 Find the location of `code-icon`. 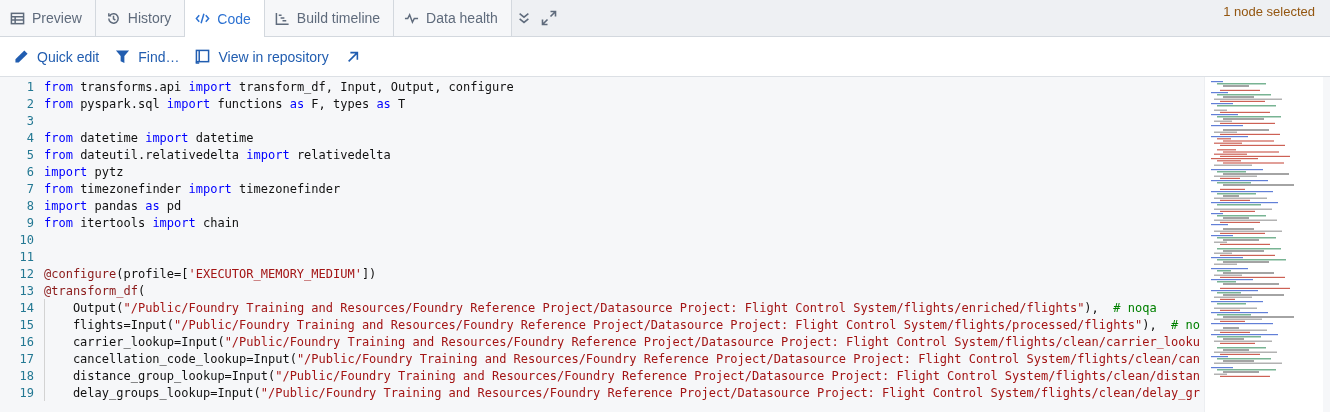

code-icon is located at coordinates (203, 18).